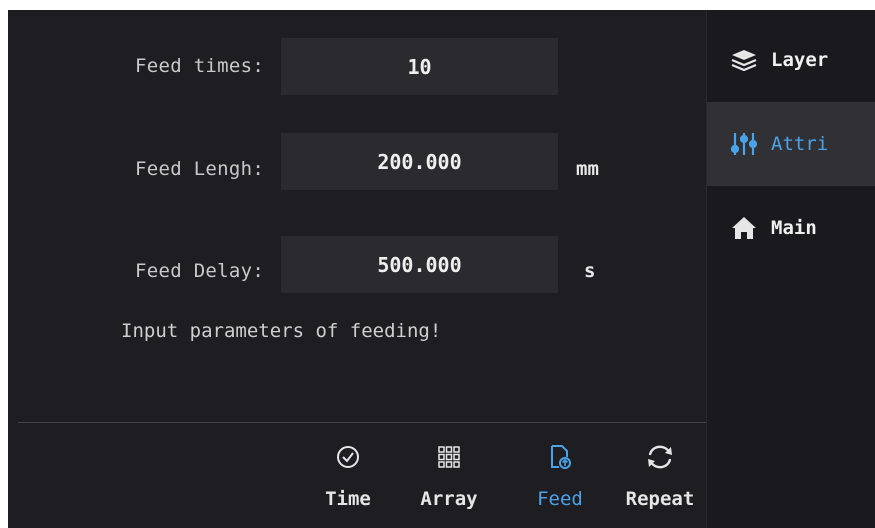 The height and width of the screenshot is (528, 875). I want to click on sidebar-item-main: Main, so click(791, 228).